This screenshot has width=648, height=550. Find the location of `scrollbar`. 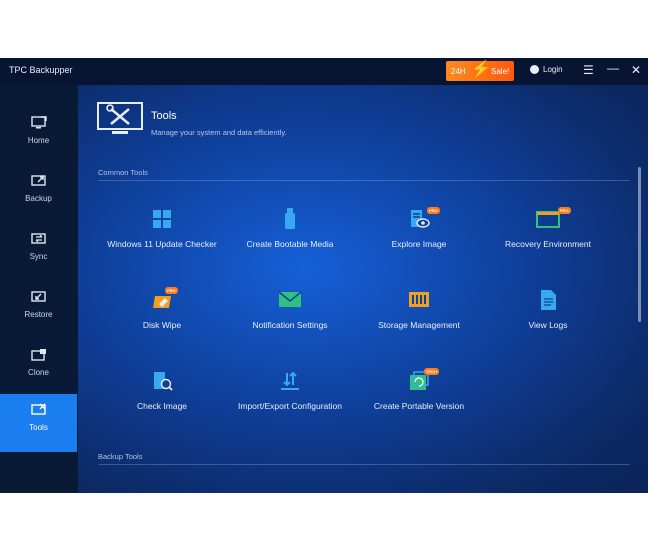

scrollbar is located at coordinates (639, 244).